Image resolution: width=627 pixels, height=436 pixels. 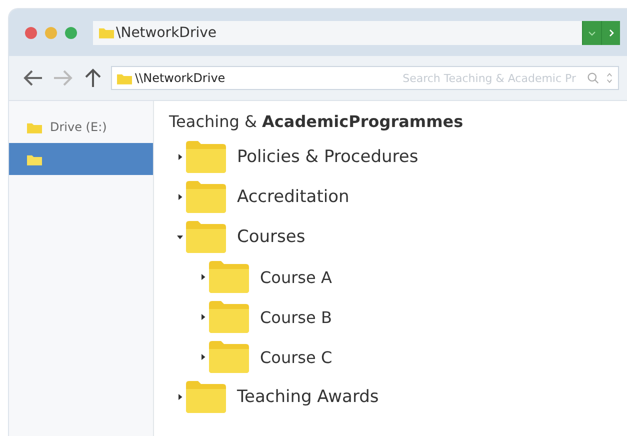 What do you see at coordinates (398, 277) in the screenshot?
I see `tree-item: Course A` at bounding box center [398, 277].